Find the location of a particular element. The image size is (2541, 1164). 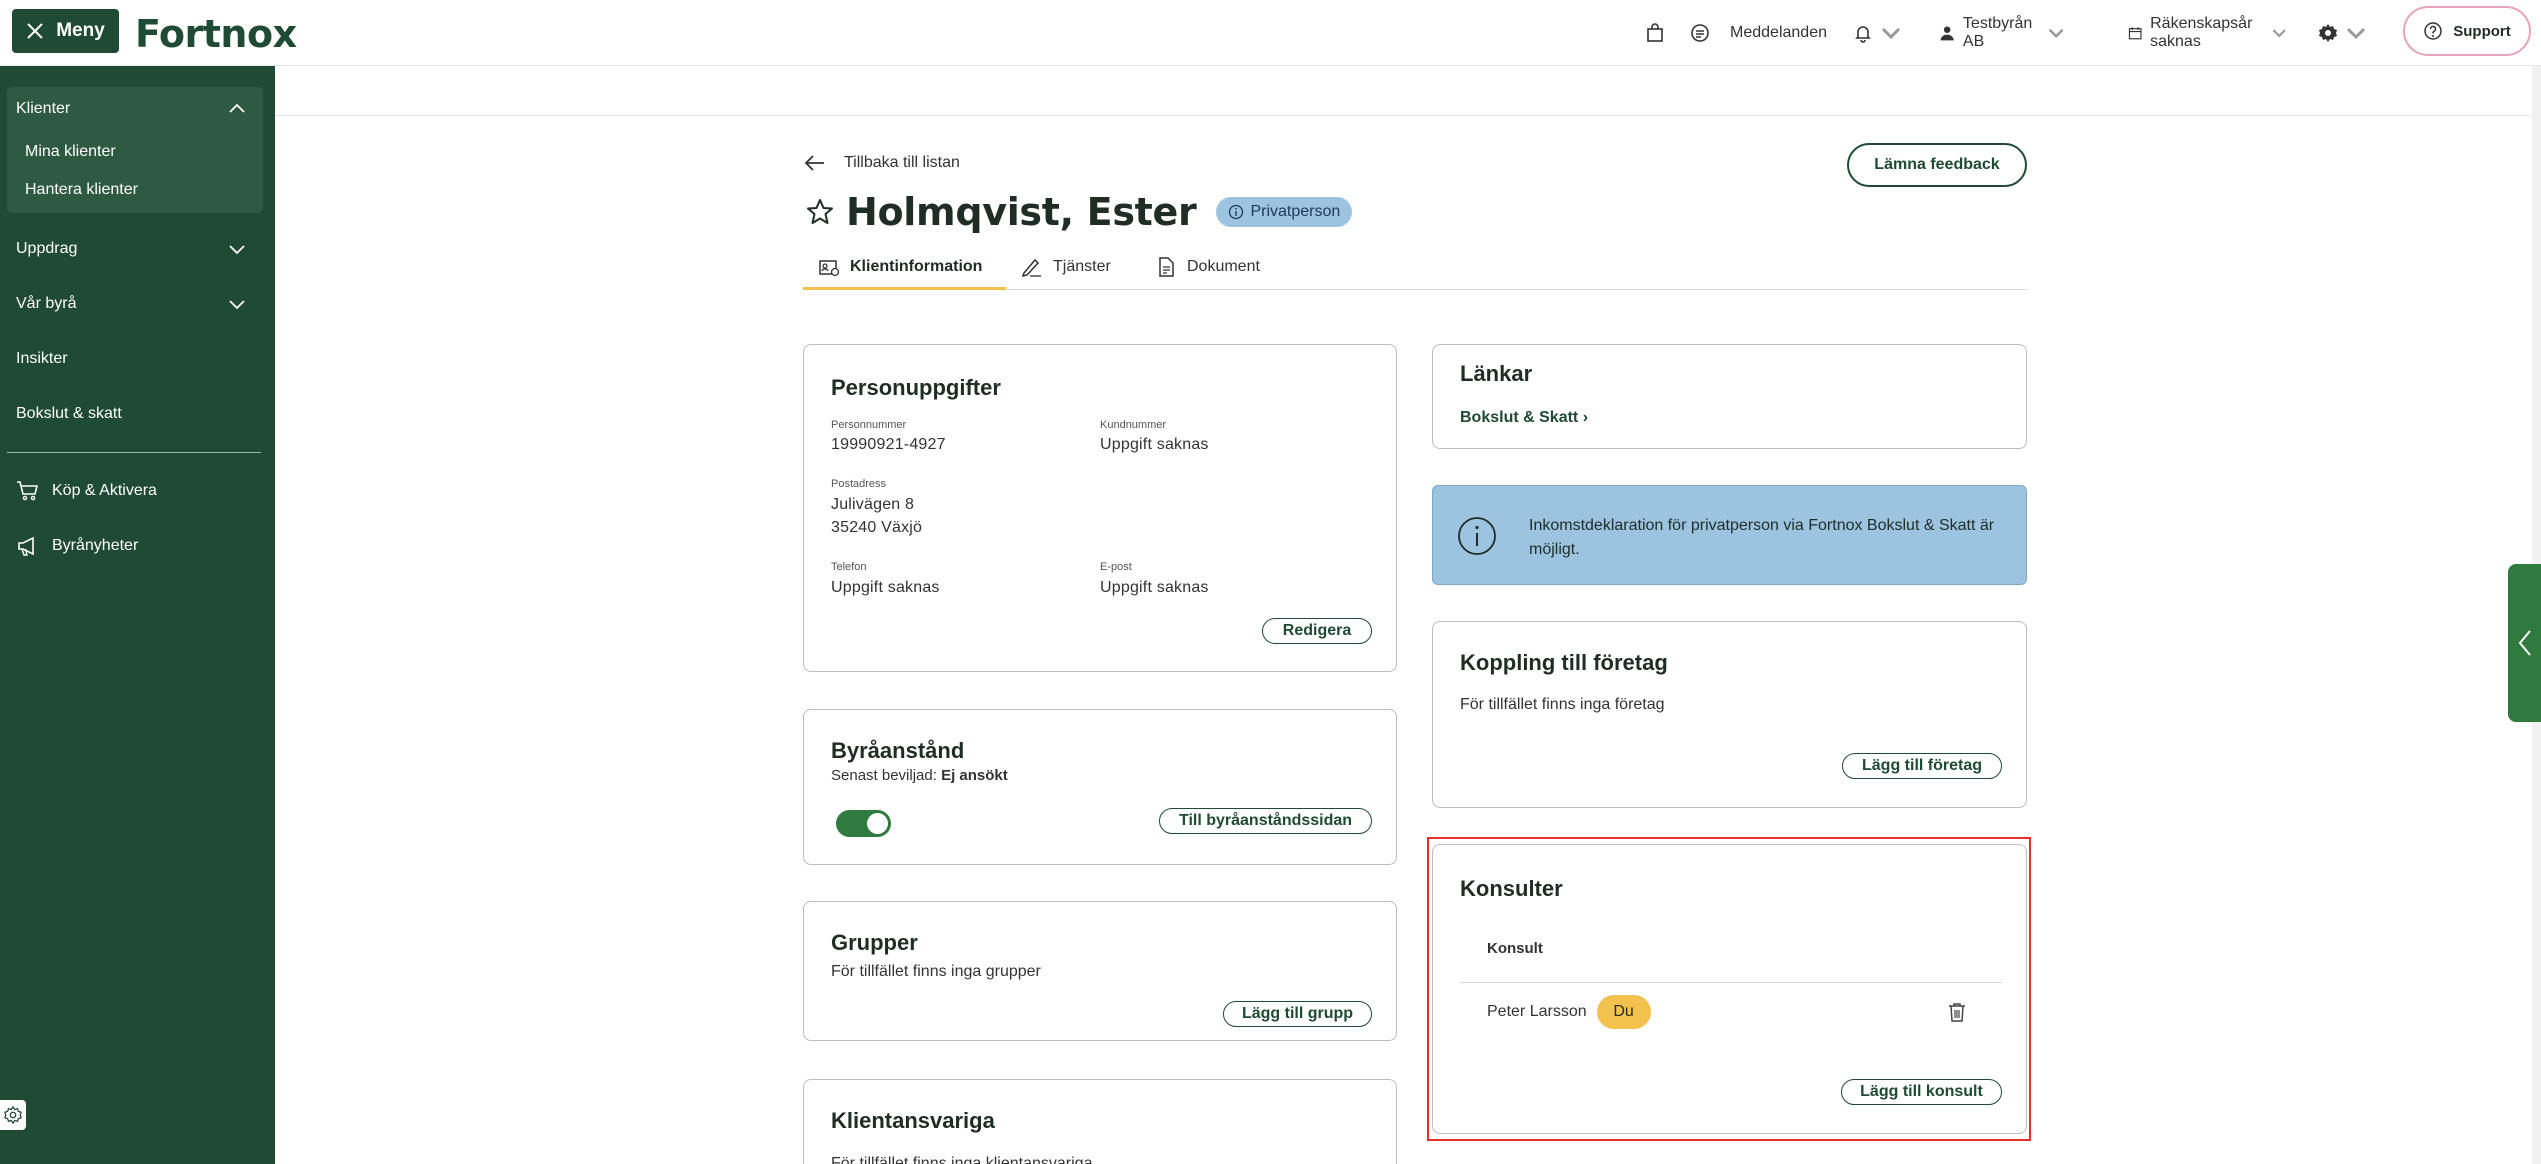

client-tabs: Klientinformation Tjänster Dokument is located at coordinates (1415, 266).